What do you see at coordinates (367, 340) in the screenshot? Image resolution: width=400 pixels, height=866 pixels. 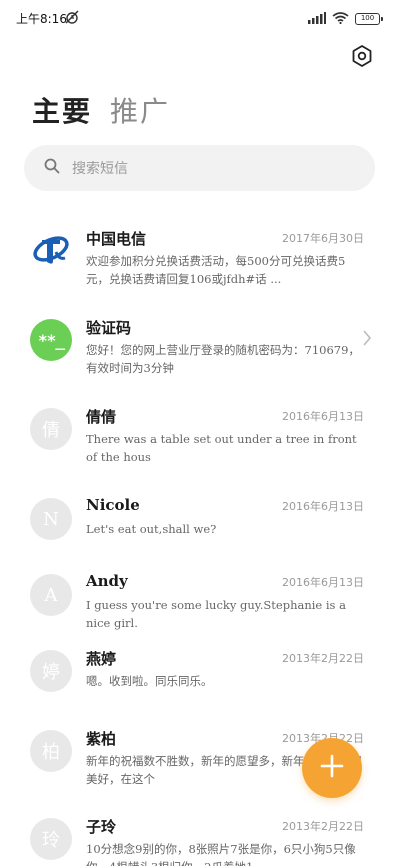 I see `chevron-right-icon` at bounding box center [367, 340].